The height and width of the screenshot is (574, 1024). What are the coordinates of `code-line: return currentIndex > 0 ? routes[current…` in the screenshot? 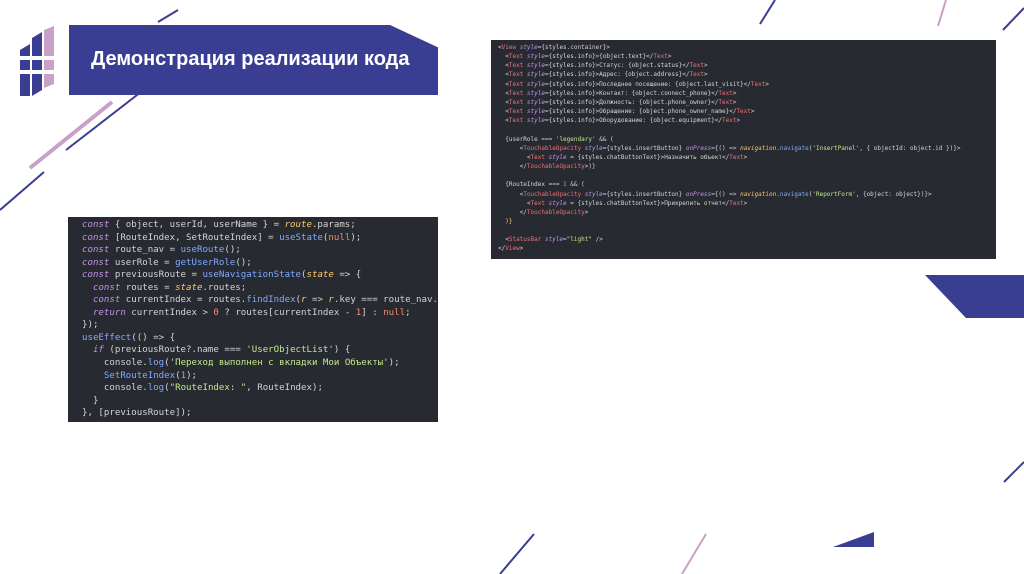 It's located at (251, 312).